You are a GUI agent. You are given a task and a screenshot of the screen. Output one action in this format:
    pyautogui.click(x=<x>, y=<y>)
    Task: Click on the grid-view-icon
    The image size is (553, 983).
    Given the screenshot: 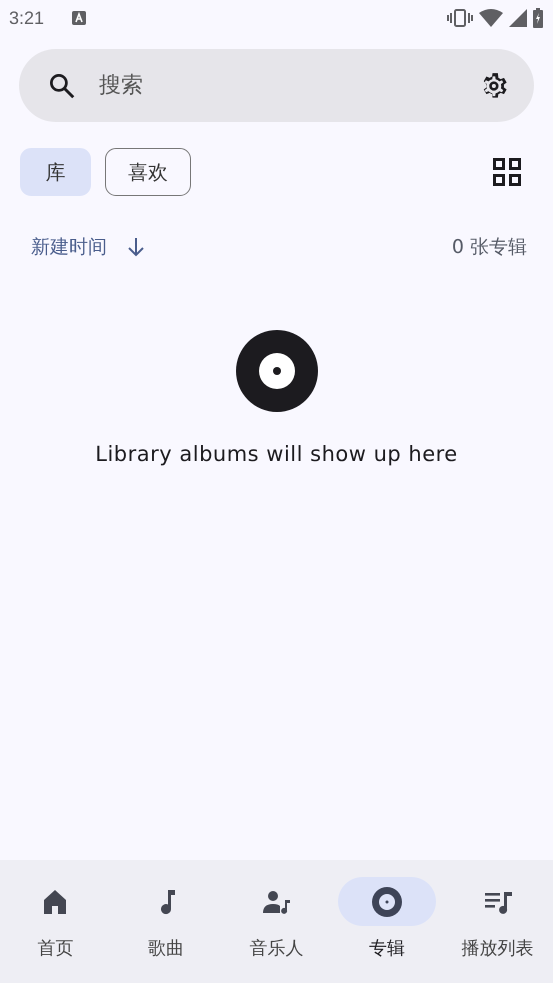 What is the action you would take?
    pyautogui.click(x=507, y=172)
    